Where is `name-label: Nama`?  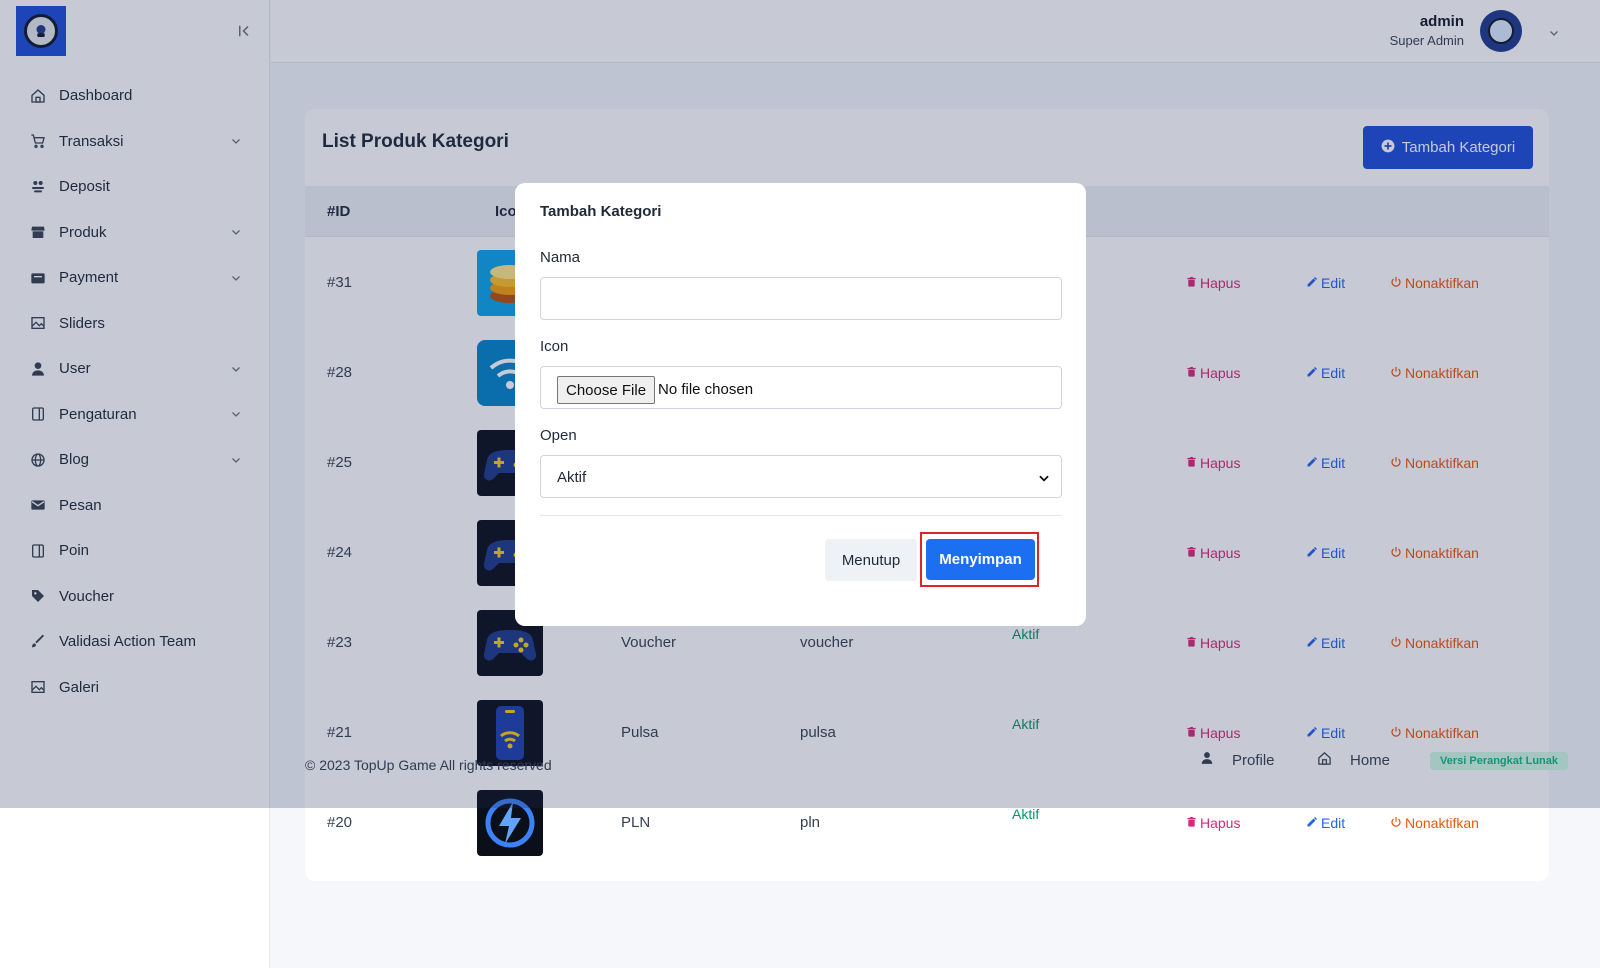
name-label: Nama is located at coordinates (560, 257).